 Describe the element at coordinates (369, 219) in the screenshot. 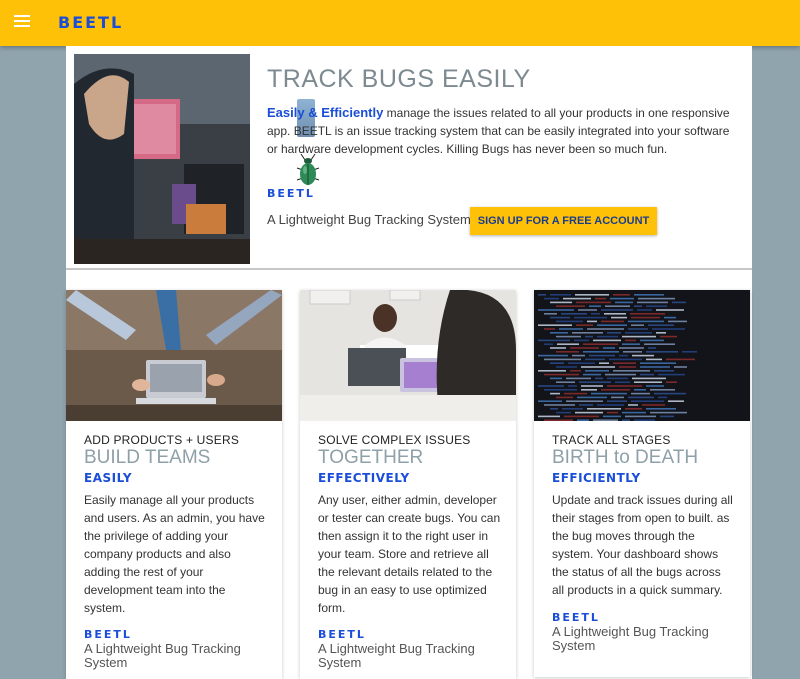

I see `hero-tagline: A Lightweight Bug Tracking System` at that location.